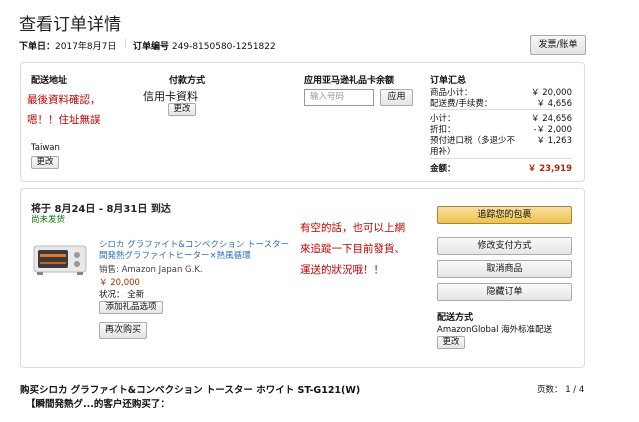 This screenshot has width=639, height=422. Describe the element at coordinates (223, 47) in the screenshot. I see `order-number-value: 249-8150580-1251822` at that location.